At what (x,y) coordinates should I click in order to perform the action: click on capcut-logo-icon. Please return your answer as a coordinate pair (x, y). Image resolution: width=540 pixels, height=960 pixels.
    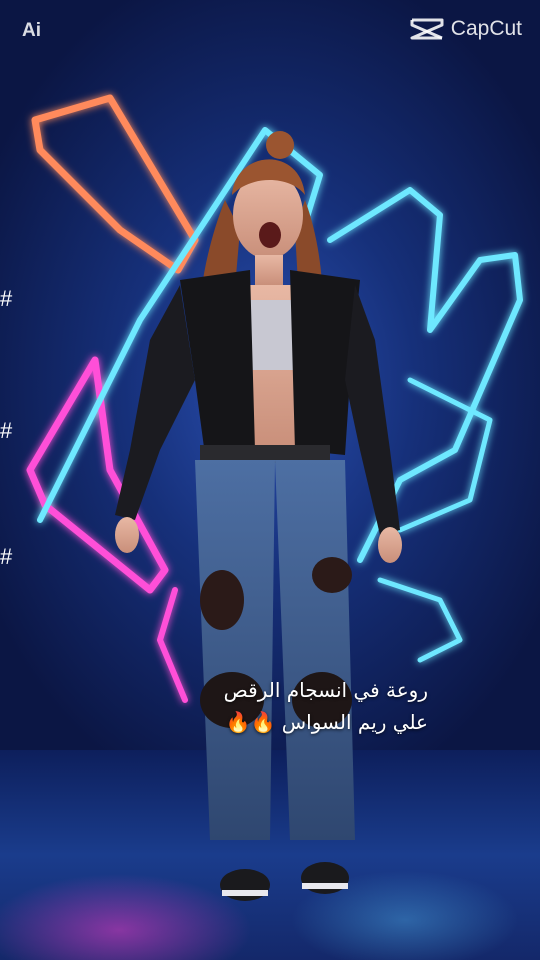
    Looking at the image, I should click on (427, 29).